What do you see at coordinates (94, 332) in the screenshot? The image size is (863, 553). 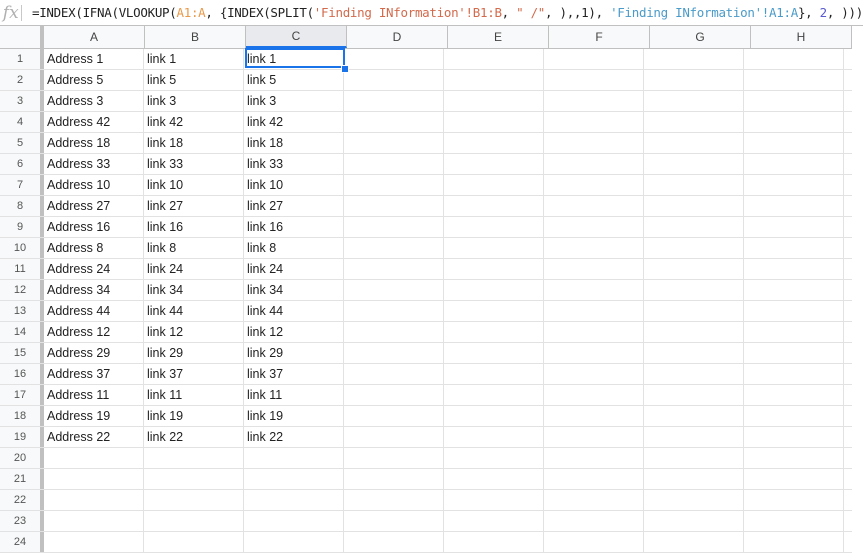 I see `cell-a14: Address 12` at bounding box center [94, 332].